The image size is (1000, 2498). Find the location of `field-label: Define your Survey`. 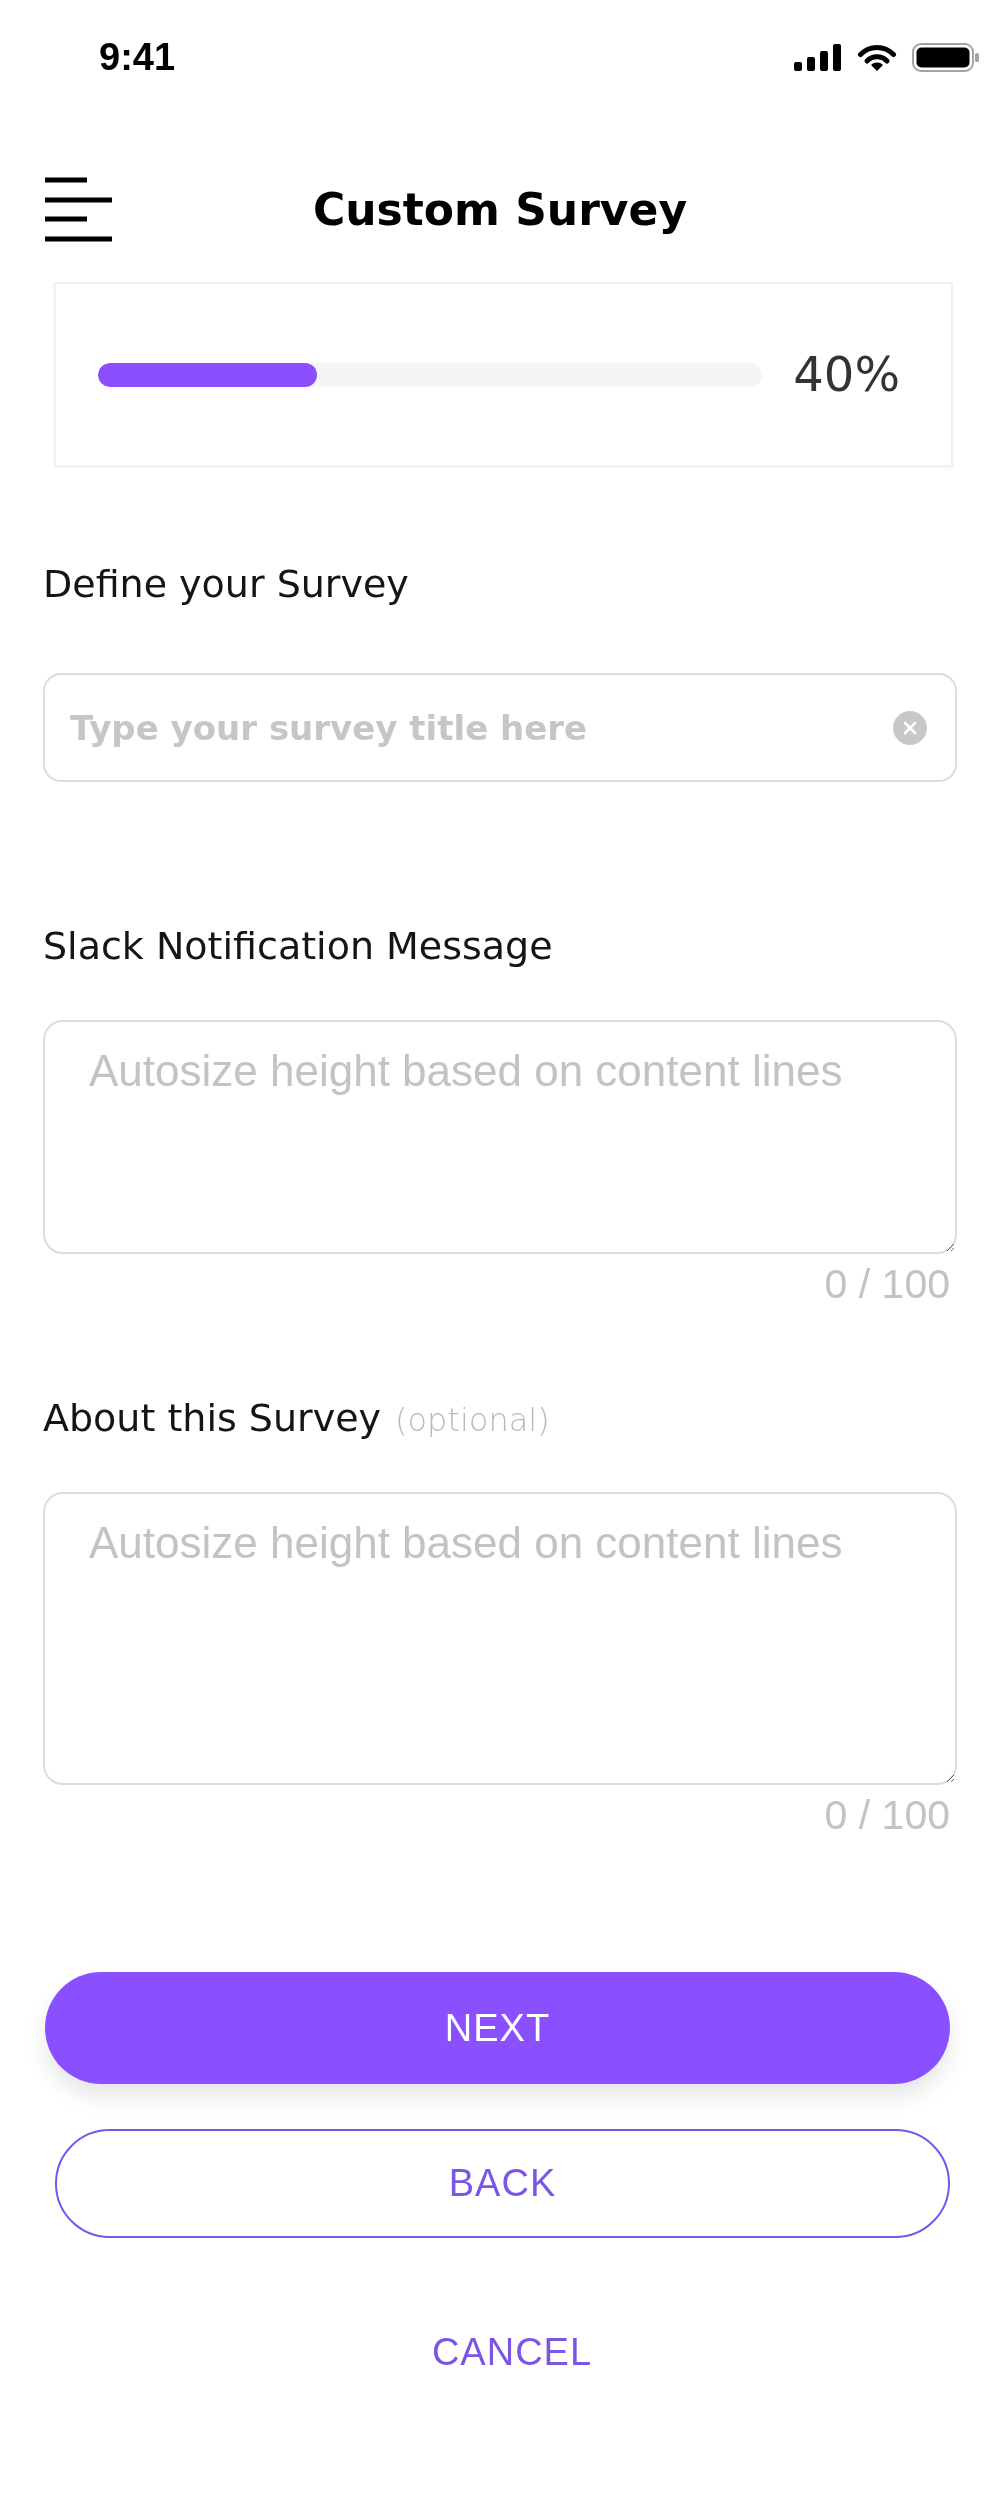

field-label: Define your Survey is located at coordinates (226, 584).